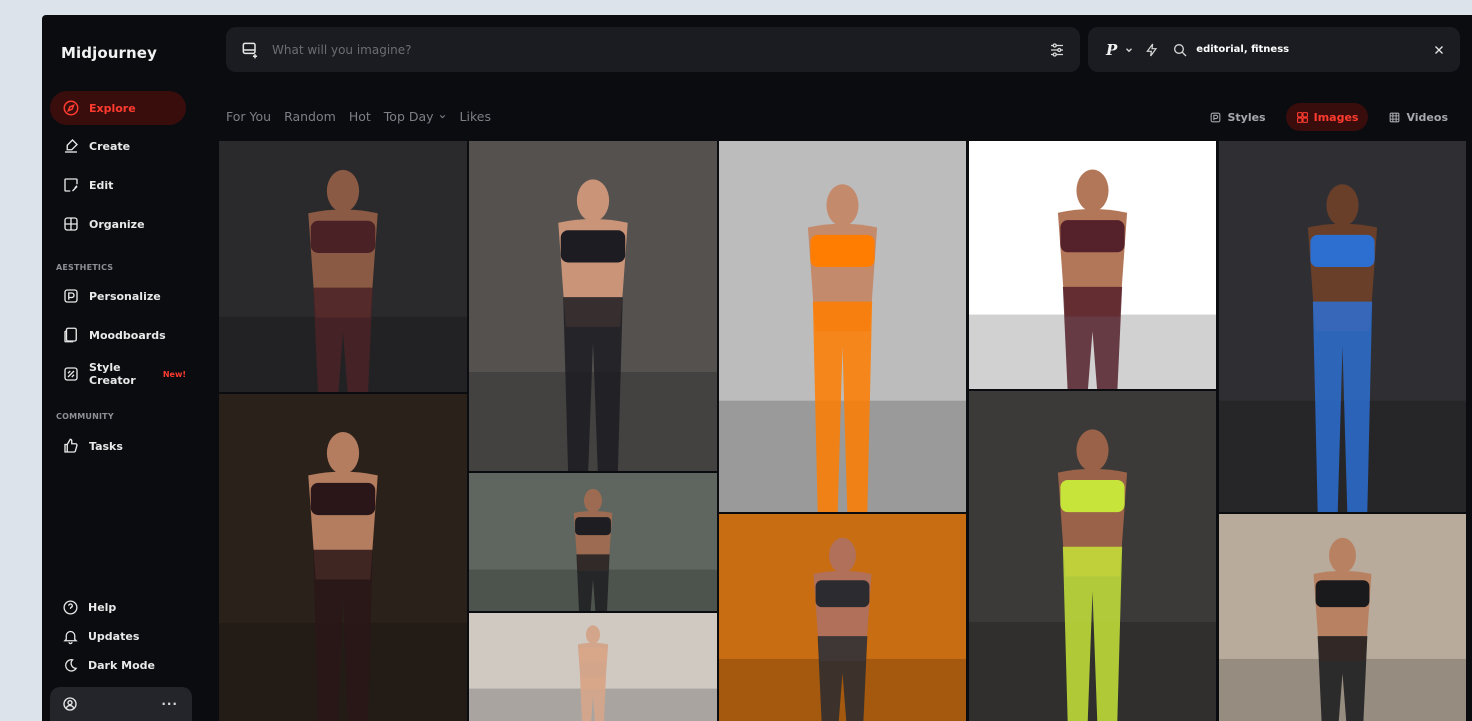 This screenshot has height=721, width=1472. Describe the element at coordinates (1152, 50) in the screenshot. I see `lightning-icon` at that location.